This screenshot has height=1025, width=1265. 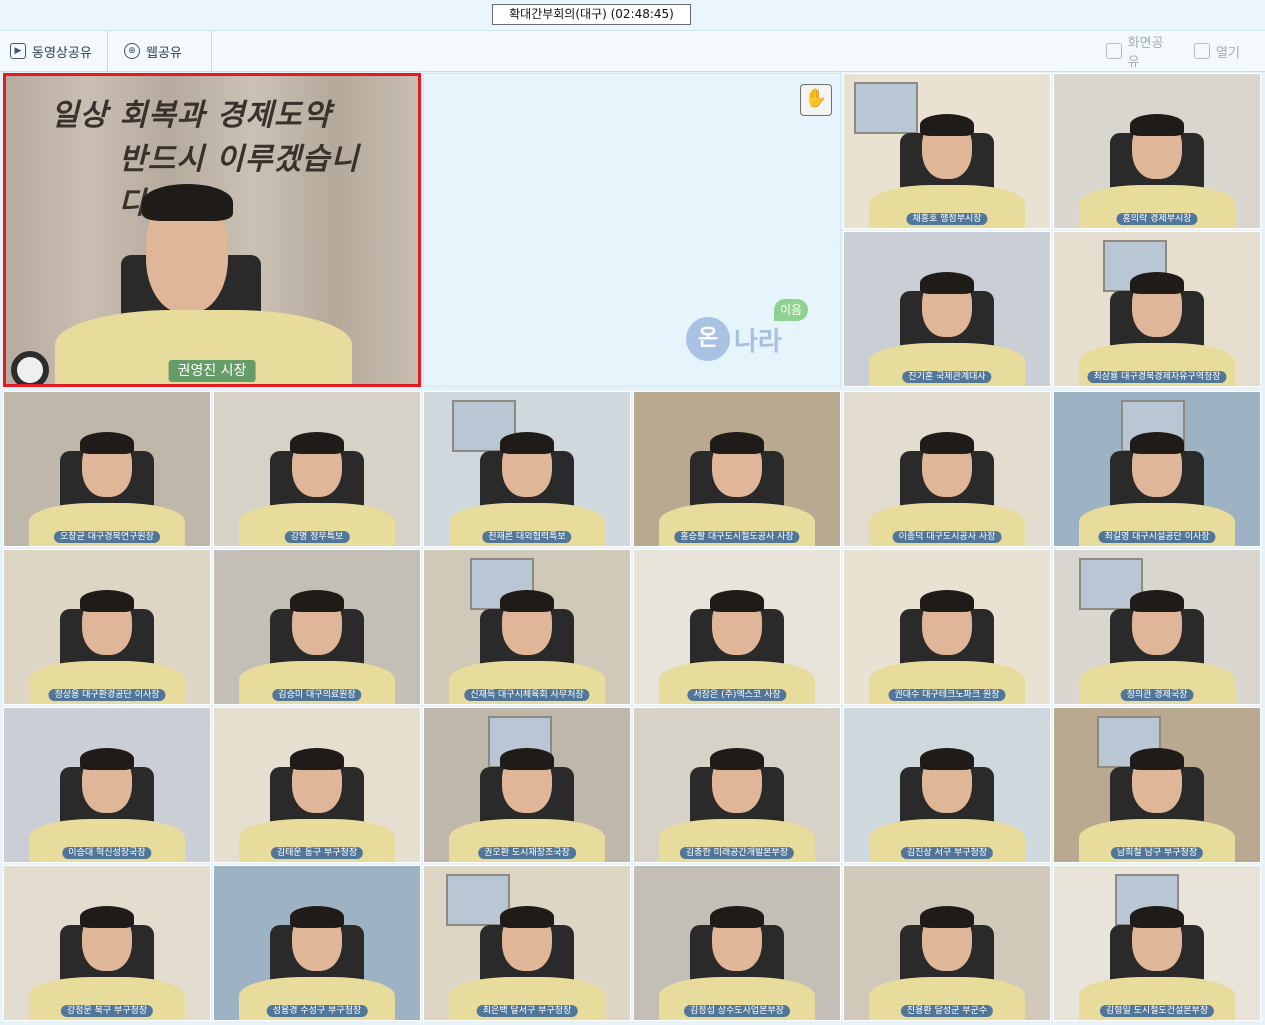 What do you see at coordinates (1157, 695) in the screenshot?
I see `participant-name: 정의관 경제국장` at bounding box center [1157, 695].